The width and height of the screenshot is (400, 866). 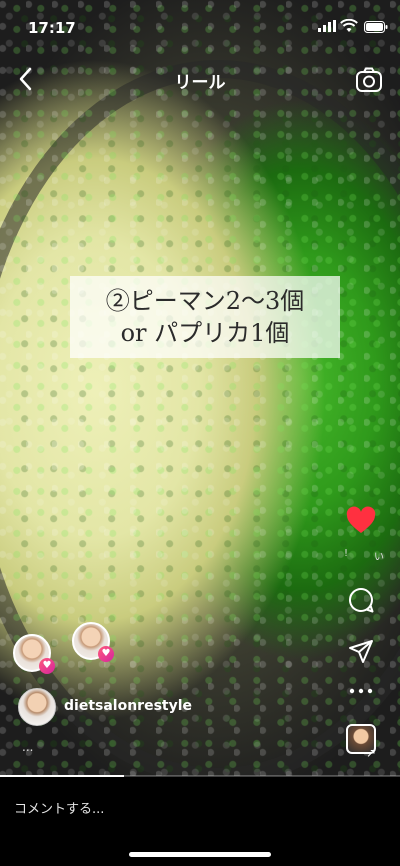 What do you see at coordinates (327, 26) in the screenshot?
I see `cell-signal-icon` at bounding box center [327, 26].